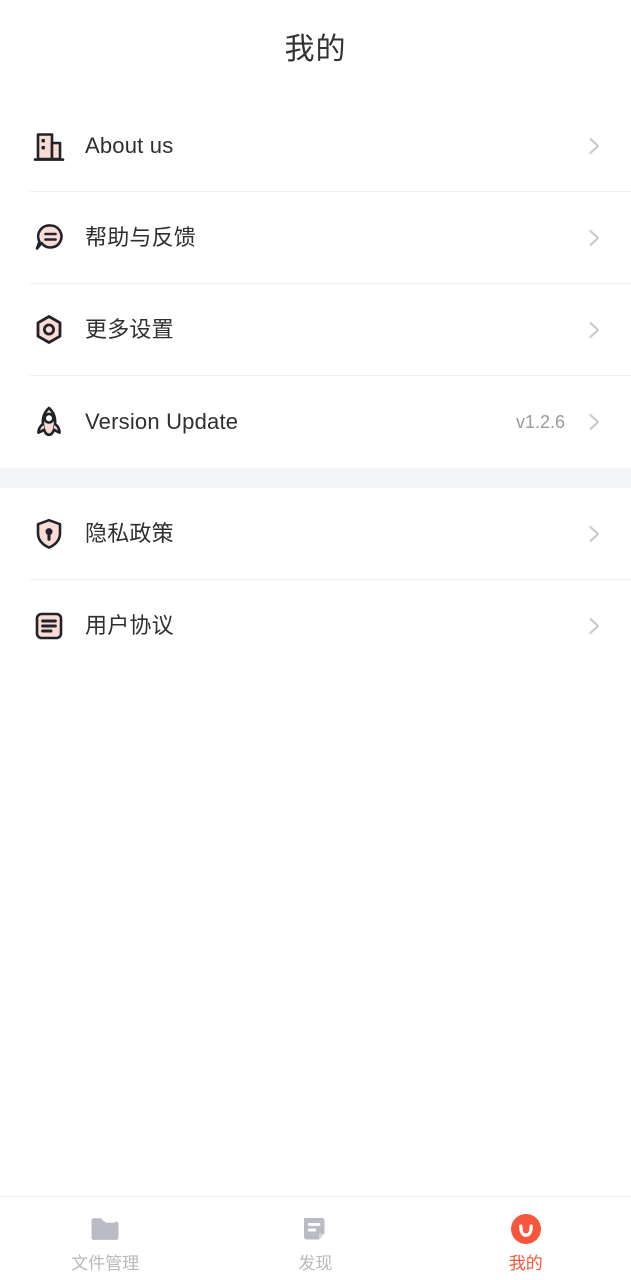 The height and width of the screenshot is (1280, 631). Describe the element at coordinates (315, 1263) in the screenshot. I see `tab-label: 发现` at that location.